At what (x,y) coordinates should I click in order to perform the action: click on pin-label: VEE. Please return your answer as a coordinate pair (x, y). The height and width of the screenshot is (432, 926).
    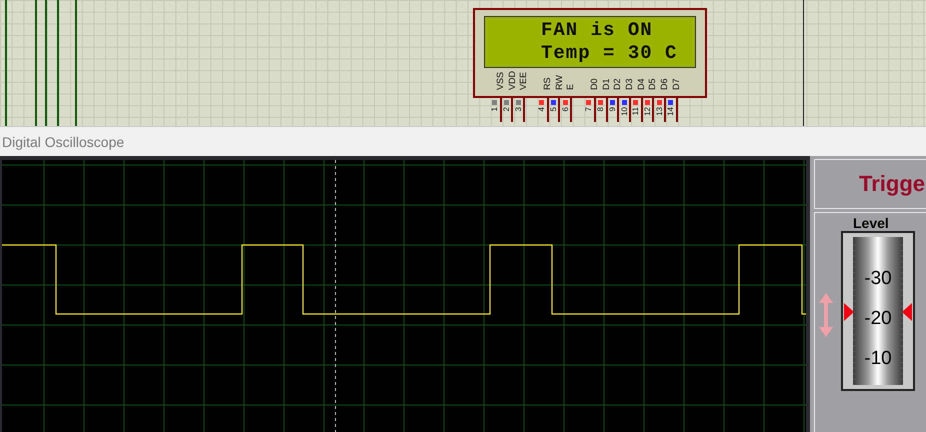
    Looking at the image, I should click on (523, 80).